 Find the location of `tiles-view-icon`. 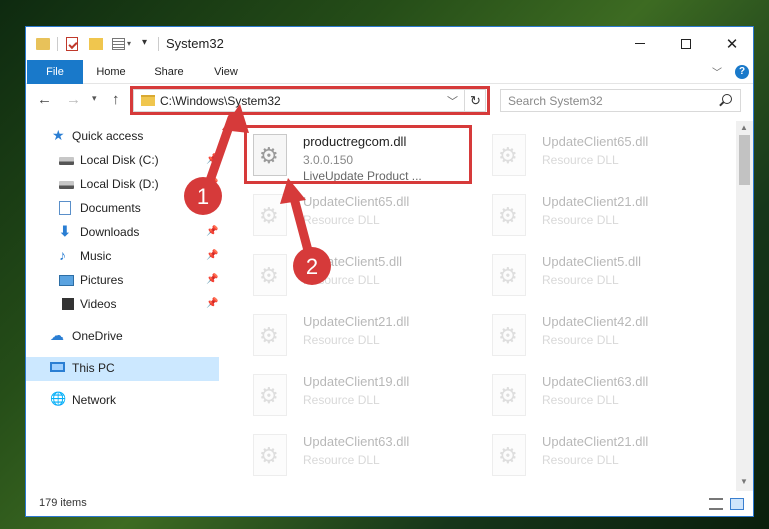

tiles-view-icon is located at coordinates (737, 504).